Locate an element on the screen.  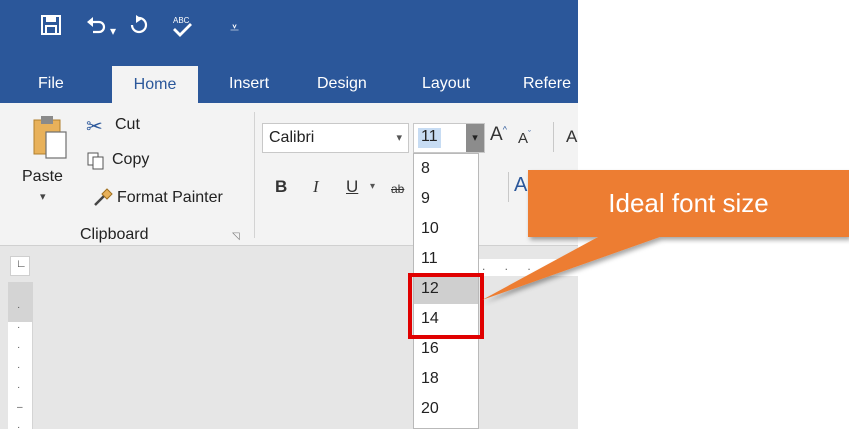
highlight-box is located at coordinates (446, 306).